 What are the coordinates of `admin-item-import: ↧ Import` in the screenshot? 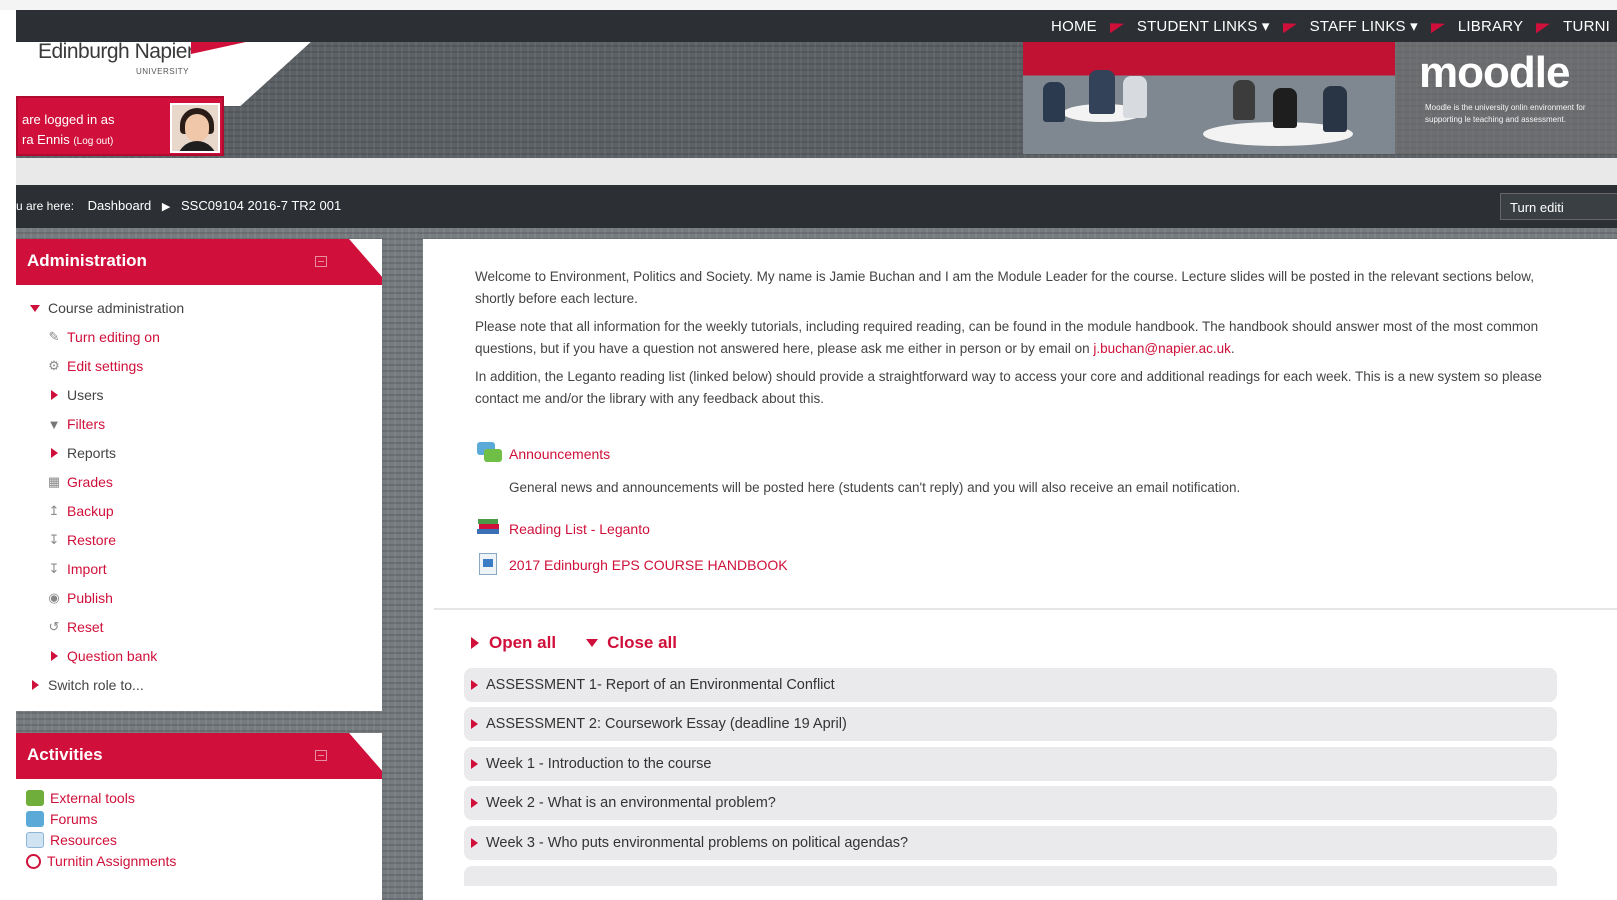 It's located at (76, 569).